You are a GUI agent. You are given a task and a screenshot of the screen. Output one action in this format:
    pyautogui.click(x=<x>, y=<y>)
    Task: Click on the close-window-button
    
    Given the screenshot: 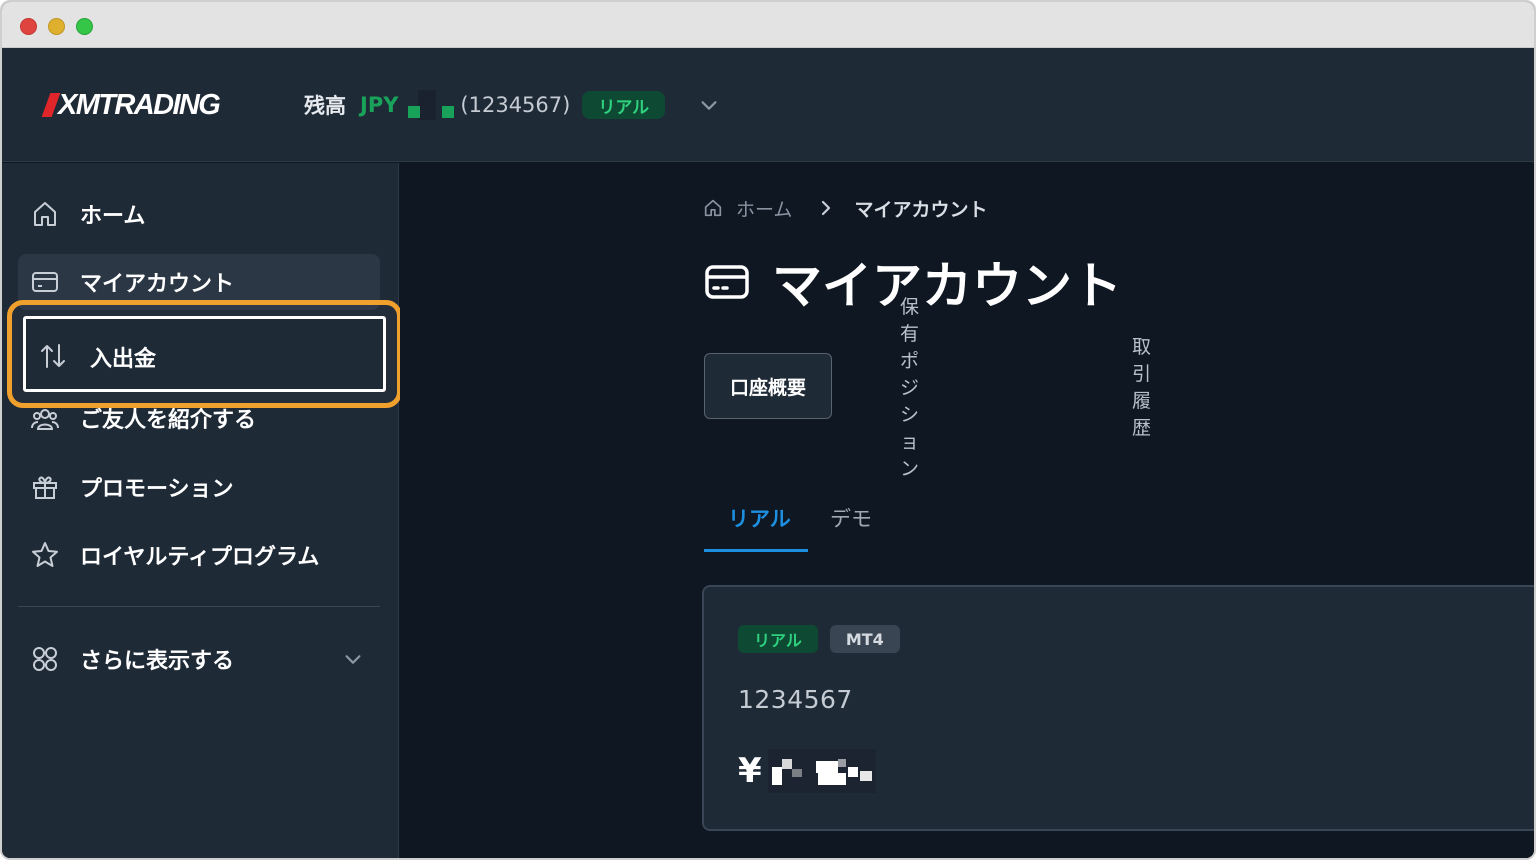 What is the action you would take?
    pyautogui.click(x=28, y=26)
    